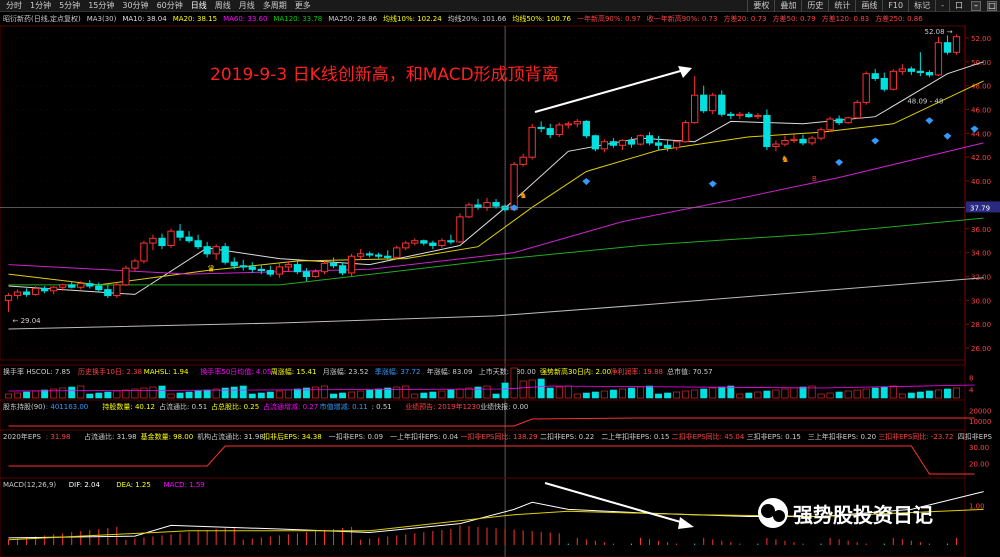 The width and height of the screenshot is (1000, 557). Describe the element at coordinates (491, 460) in the screenshot. I see `eps-line` at that location.